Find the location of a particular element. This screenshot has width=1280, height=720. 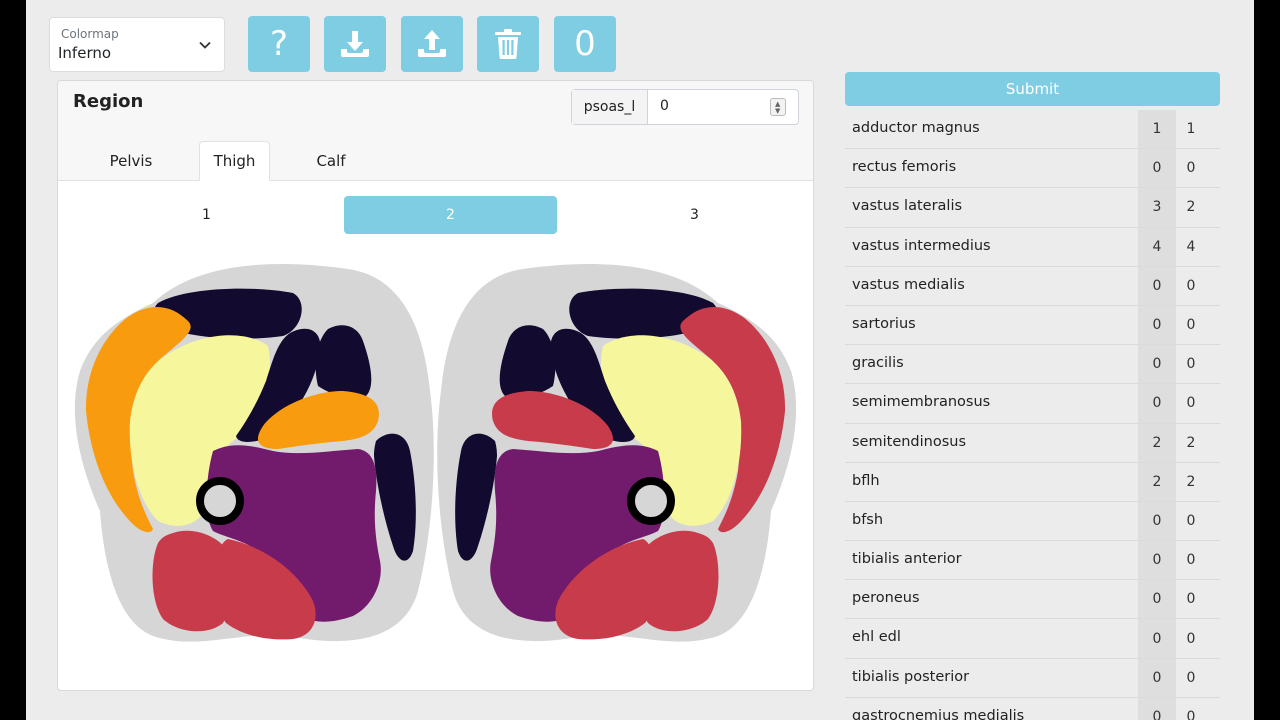

score-left-cell: 4 is located at coordinates (1157, 246).